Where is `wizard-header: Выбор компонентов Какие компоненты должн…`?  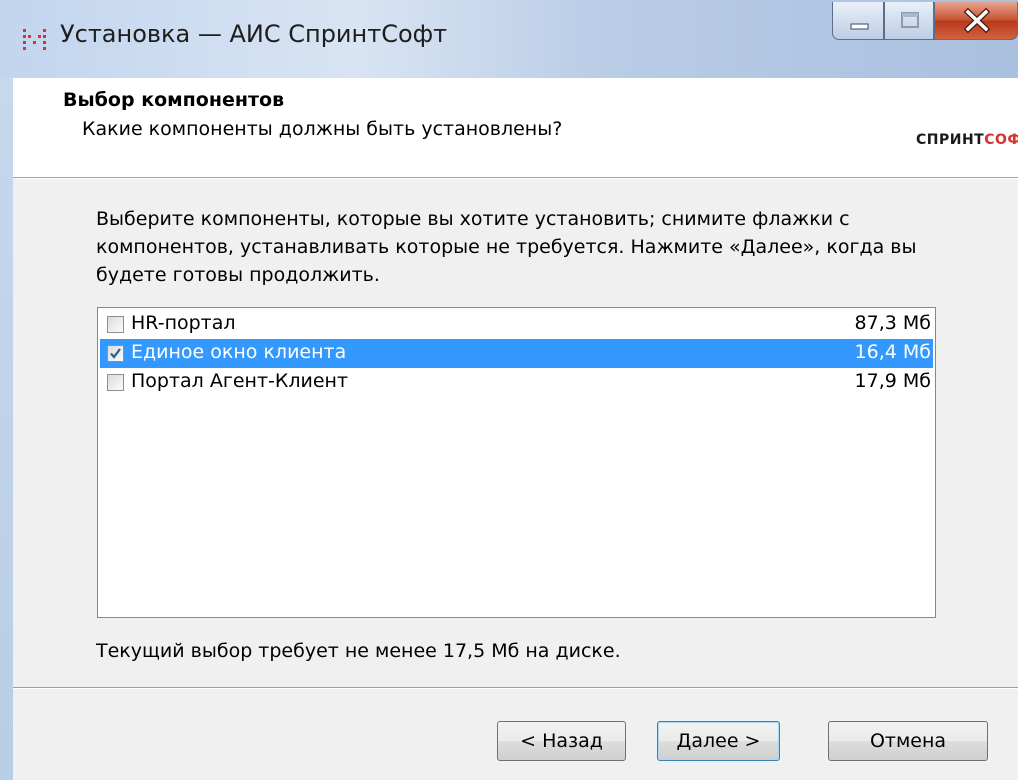 wizard-header: Выбор компонентов Какие компоненты должн… is located at coordinates (515, 128).